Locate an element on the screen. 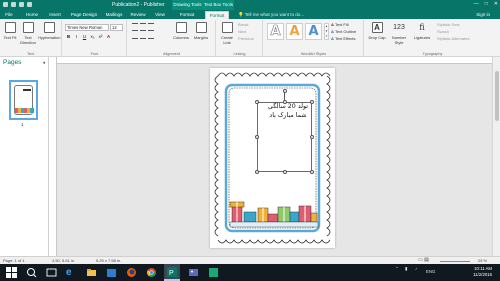 The height and width of the screenshot is (281, 500). create-link-button: Create Link is located at coordinates (227, 34).